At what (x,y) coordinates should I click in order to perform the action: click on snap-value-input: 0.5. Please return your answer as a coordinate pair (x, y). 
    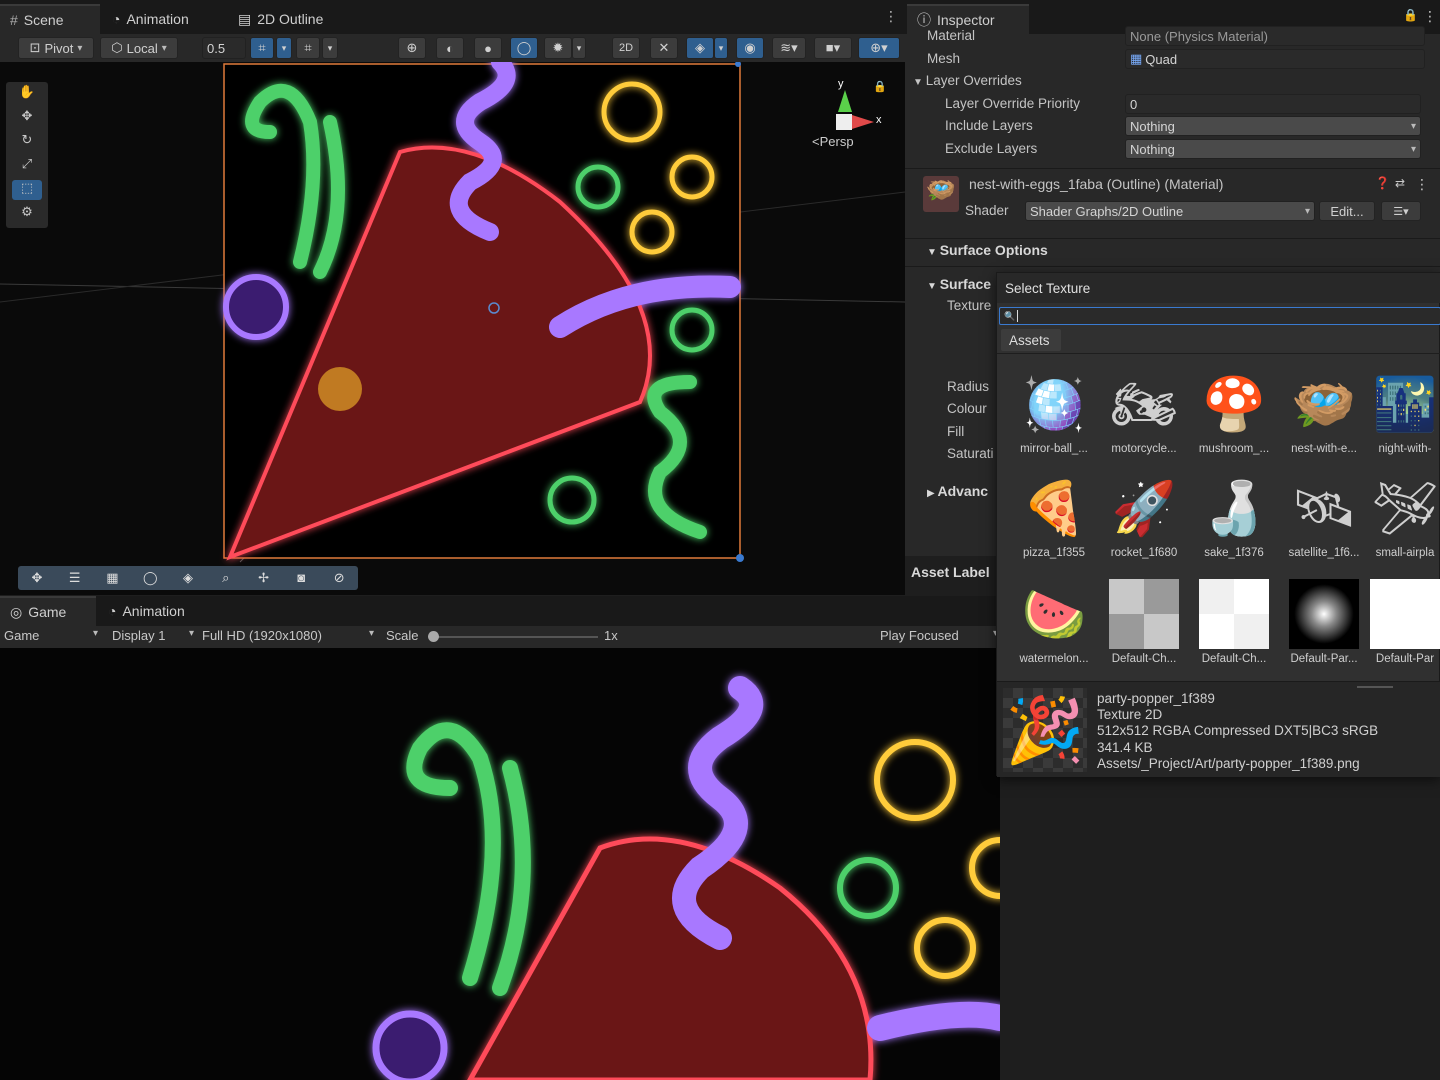
    Looking at the image, I should click on (224, 48).